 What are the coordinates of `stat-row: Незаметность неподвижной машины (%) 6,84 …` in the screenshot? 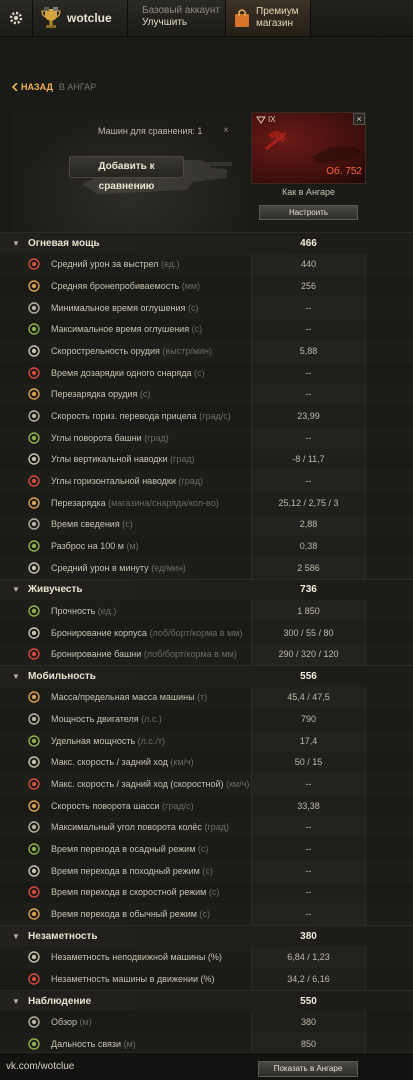 It's located at (206, 957).